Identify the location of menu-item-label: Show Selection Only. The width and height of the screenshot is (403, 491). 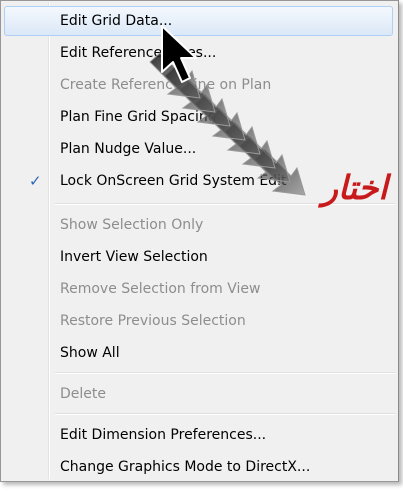
(132, 225).